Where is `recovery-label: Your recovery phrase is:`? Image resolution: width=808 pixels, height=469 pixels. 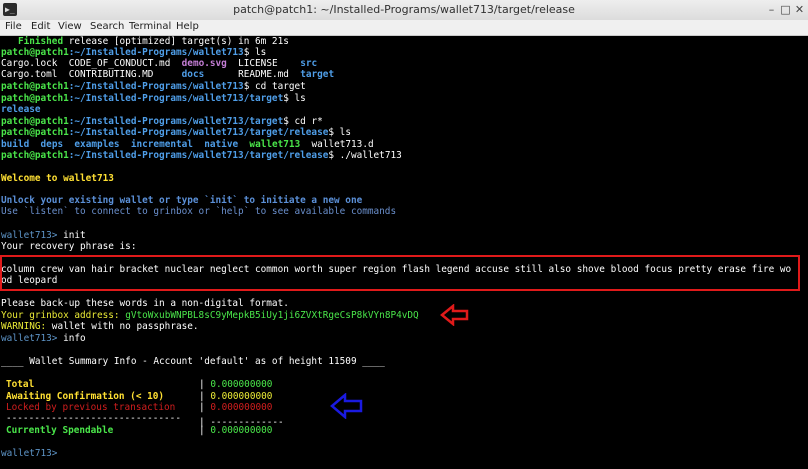
recovery-label: Your recovery phrase is: is located at coordinates (69, 246).